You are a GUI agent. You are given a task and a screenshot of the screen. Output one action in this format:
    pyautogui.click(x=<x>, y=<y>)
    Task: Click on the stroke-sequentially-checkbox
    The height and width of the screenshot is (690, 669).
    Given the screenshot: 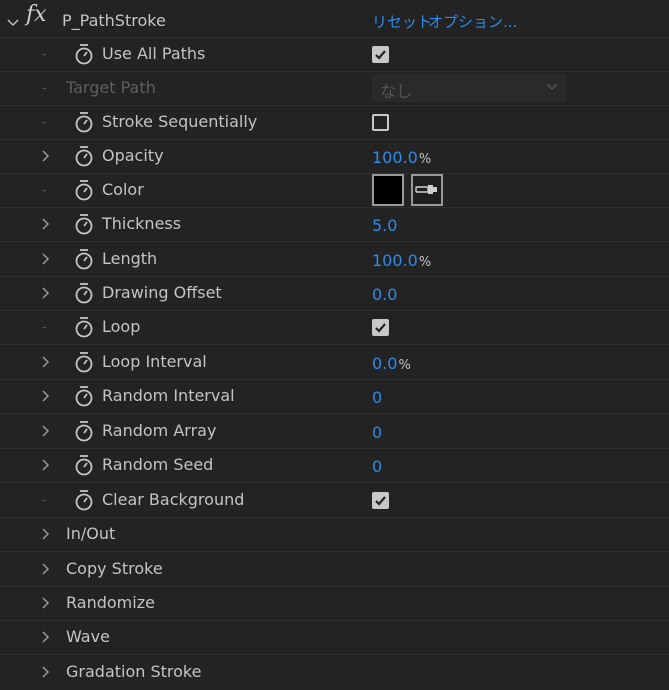 What is the action you would take?
    pyautogui.click(x=380, y=122)
    